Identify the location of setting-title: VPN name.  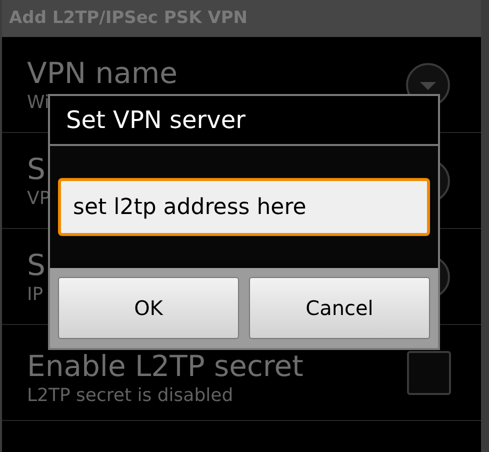
(102, 72).